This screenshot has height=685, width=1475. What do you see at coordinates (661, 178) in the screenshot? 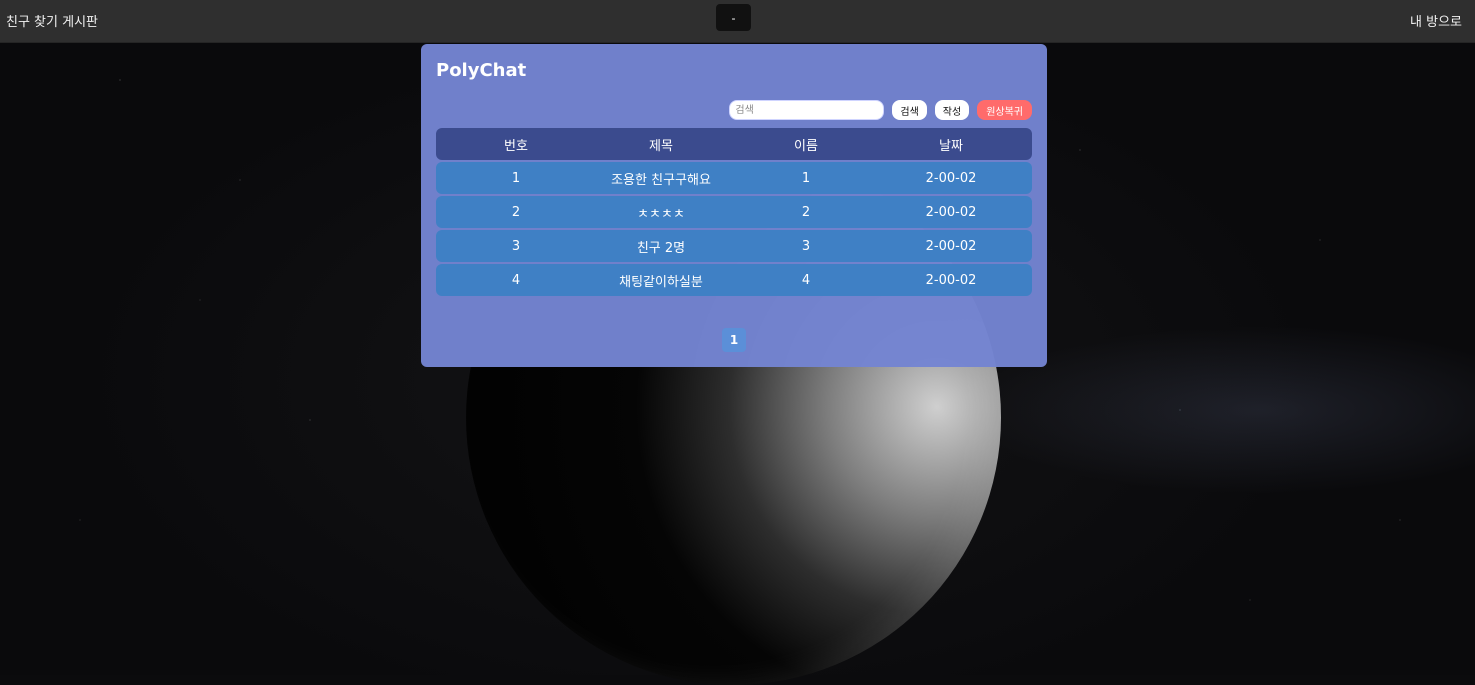
I see `row-title: 조용한 친구구해요` at bounding box center [661, 178].